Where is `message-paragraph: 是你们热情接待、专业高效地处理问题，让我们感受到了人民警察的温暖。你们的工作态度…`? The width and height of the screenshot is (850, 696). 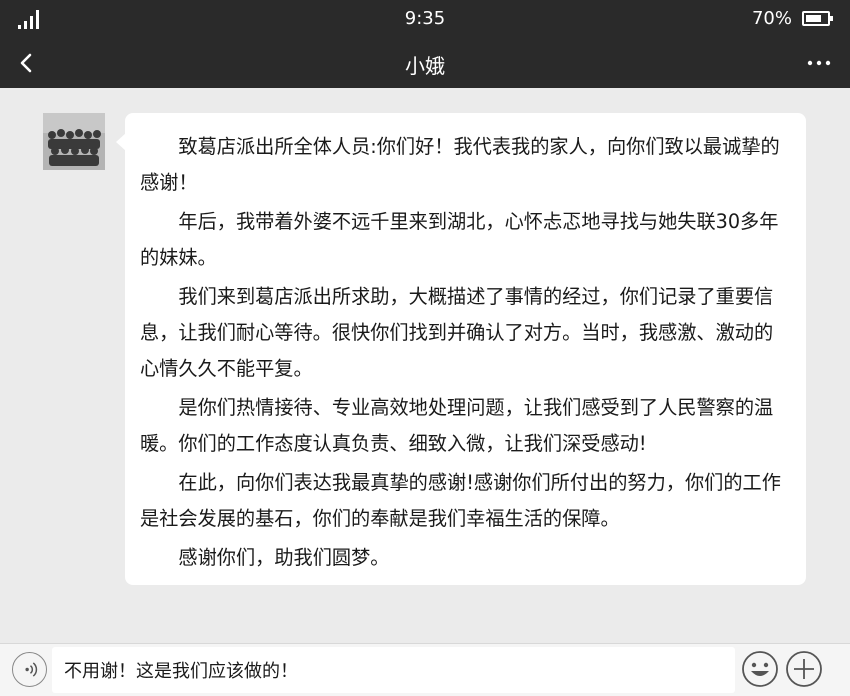
message-paragraph: 是你们热情接待、专业高效地处理问题，让我们感受到了人民警察的温暖。你们的工作态度… is located at coordinates (457, 425).